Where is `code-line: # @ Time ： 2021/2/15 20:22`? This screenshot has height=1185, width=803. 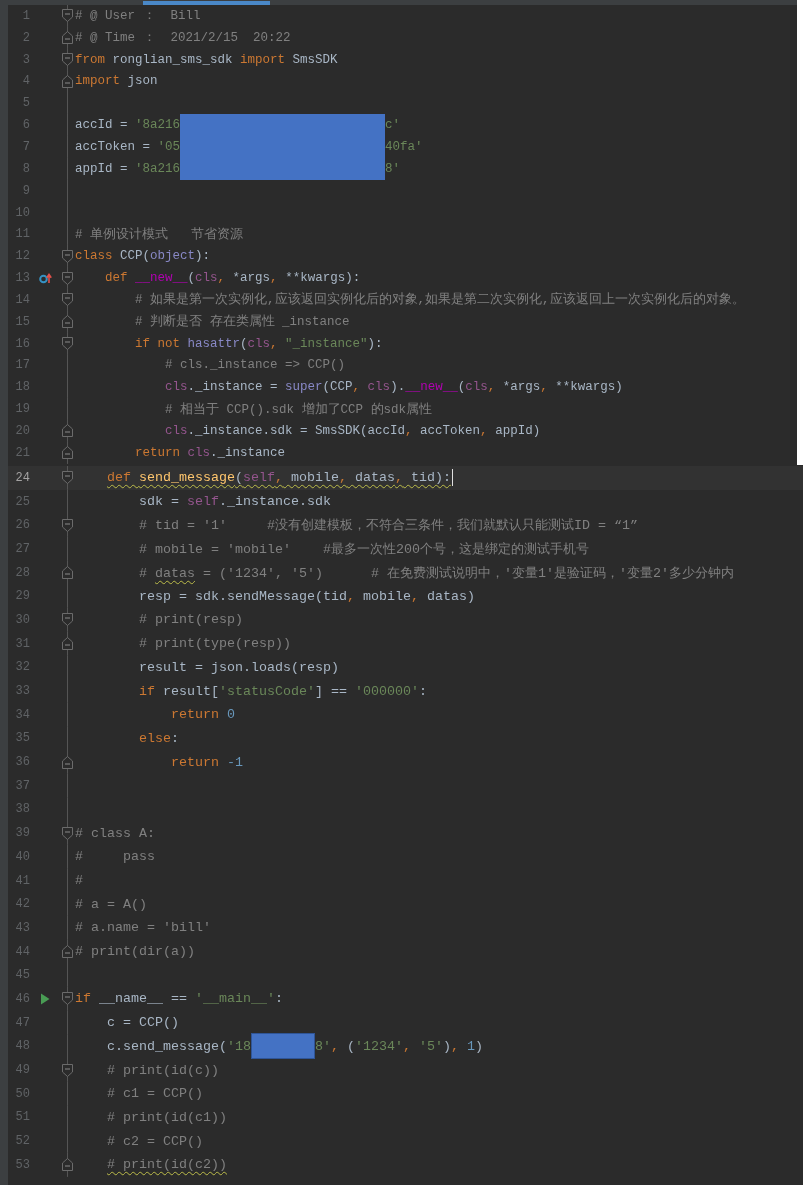 code-line: # @ Time ： 2021/2/15 20:22 is located at coordinates (183, 38).